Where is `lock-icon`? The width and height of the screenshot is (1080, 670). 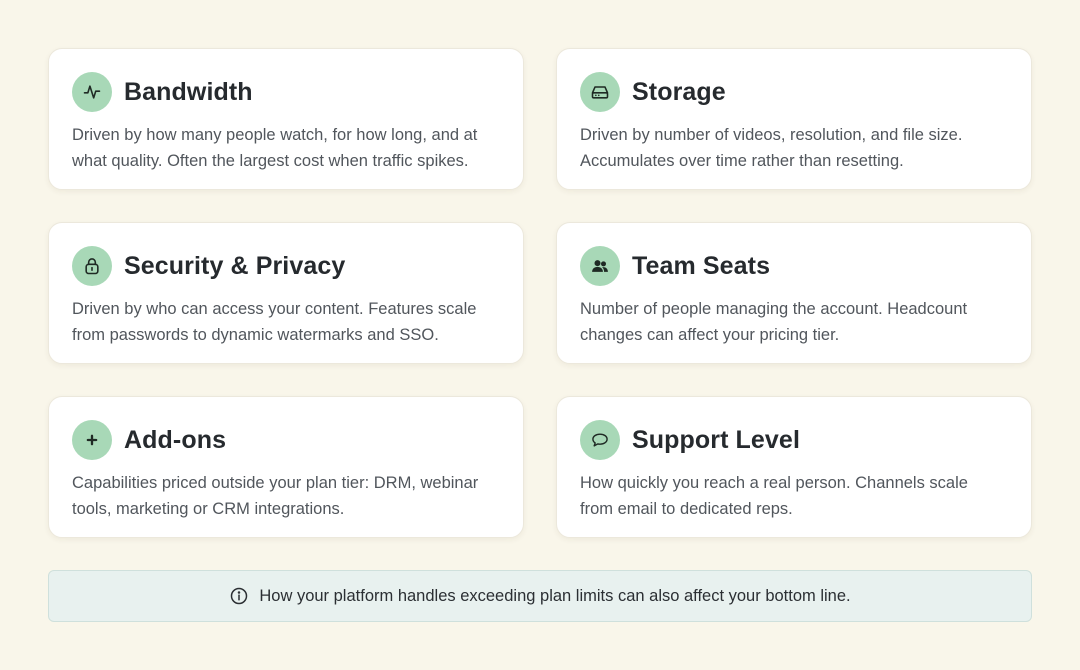 lock-icon is located at coordinates (92, 266).